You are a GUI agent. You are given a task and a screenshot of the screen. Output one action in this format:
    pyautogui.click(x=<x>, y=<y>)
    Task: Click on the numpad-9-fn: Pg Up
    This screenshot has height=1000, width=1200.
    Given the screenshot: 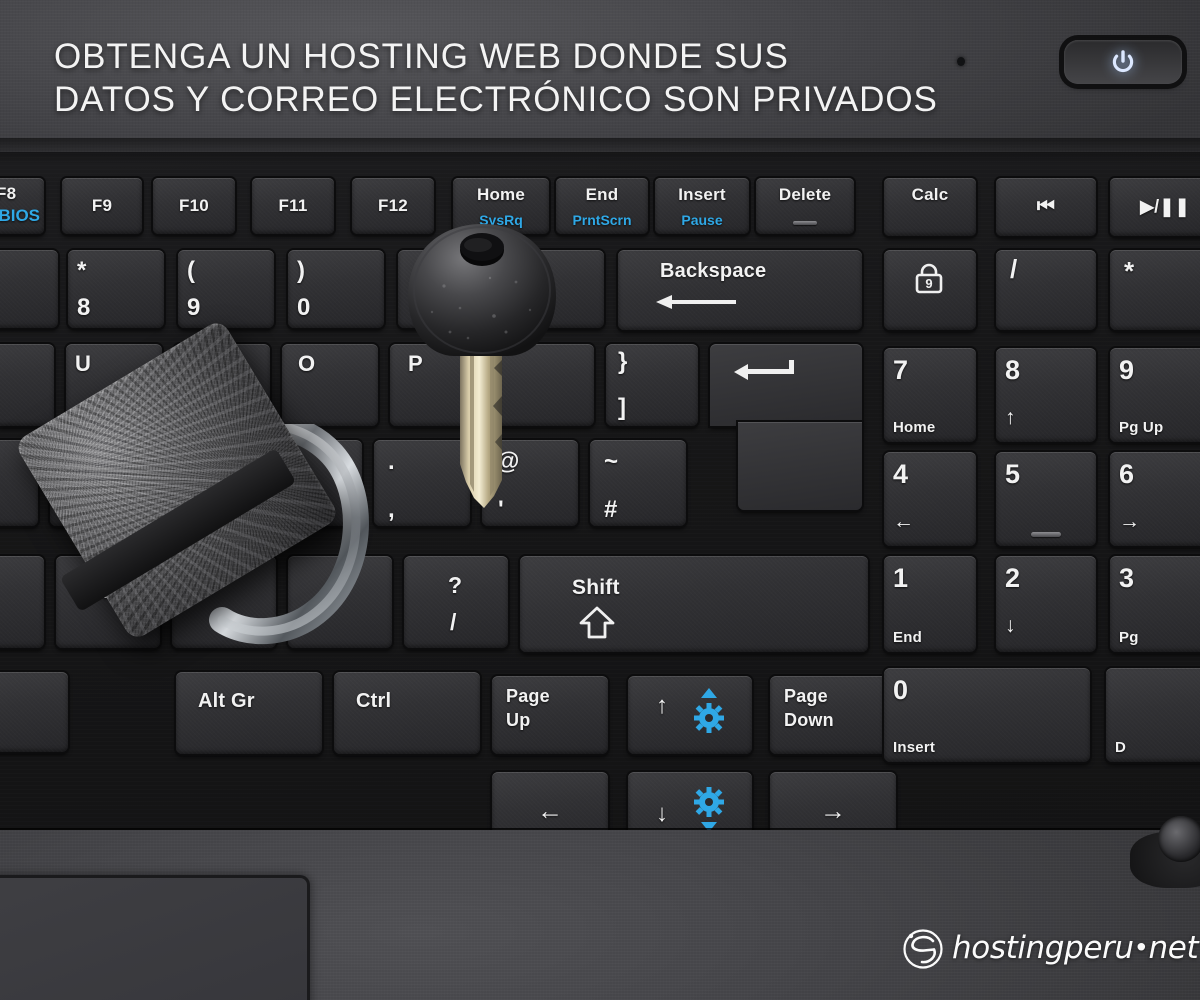 What is the action you would take?
    pyautogui.click(x=1141, y=427)
    